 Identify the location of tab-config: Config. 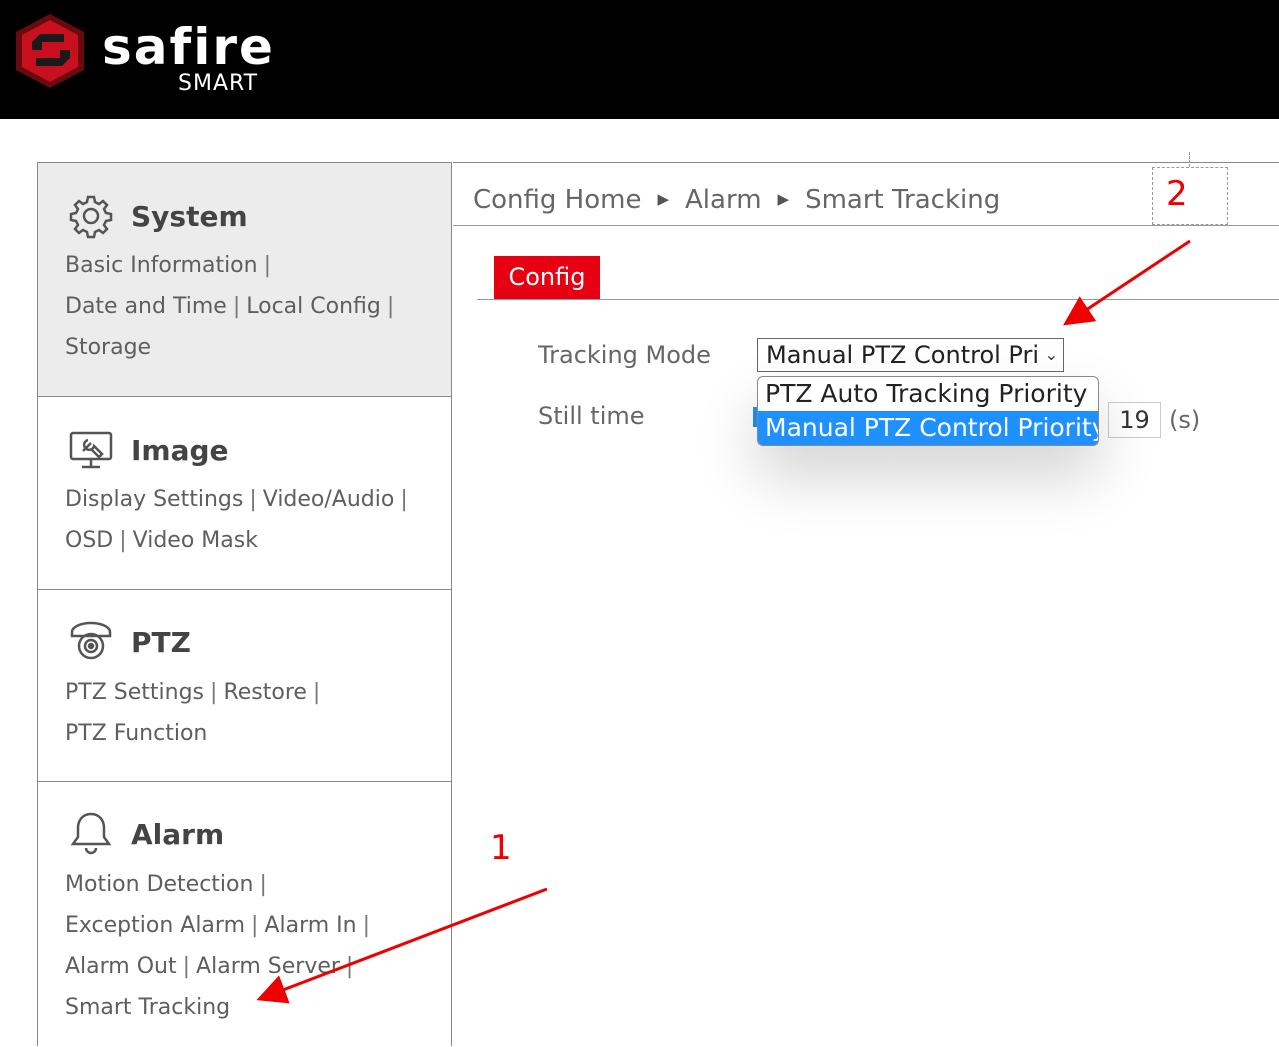
(547, 277).